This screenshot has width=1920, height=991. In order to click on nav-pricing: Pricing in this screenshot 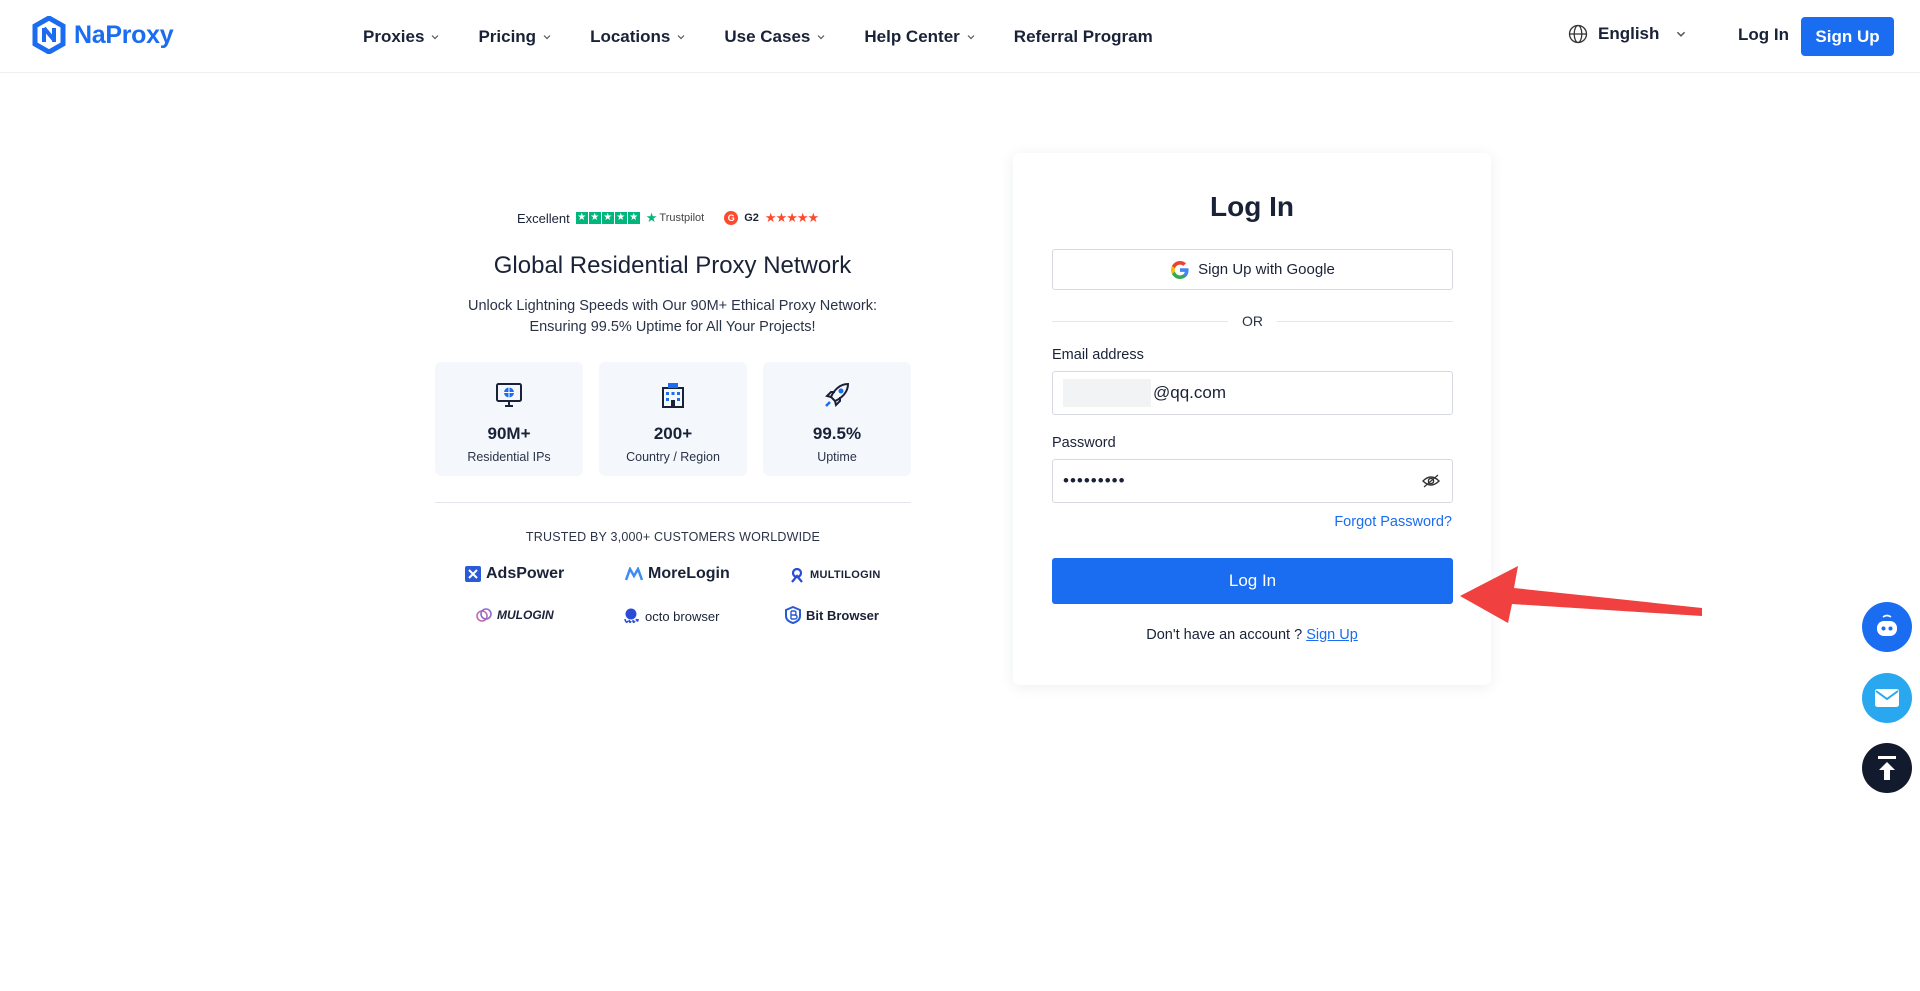, I will do `click(515, 37)`.